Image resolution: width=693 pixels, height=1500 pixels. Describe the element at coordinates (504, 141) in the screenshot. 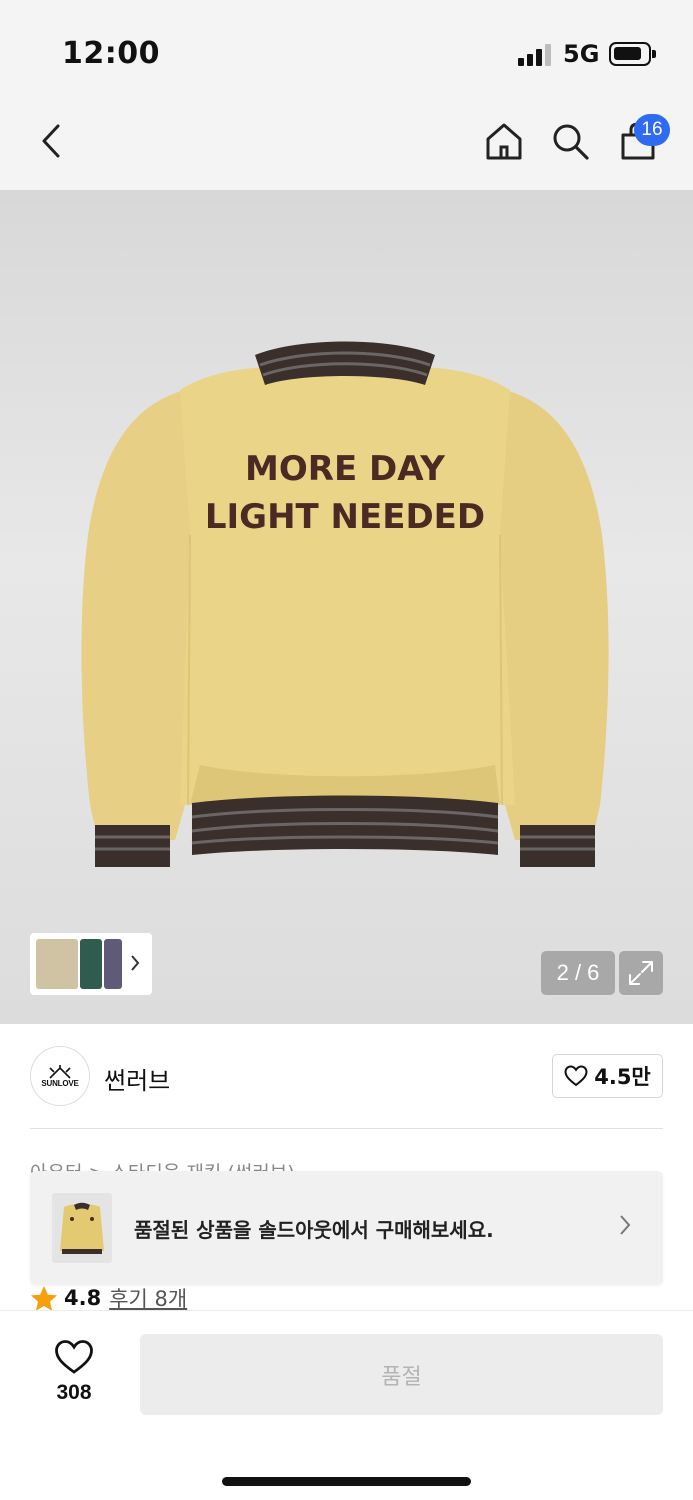

I see `home-icon` at that location.